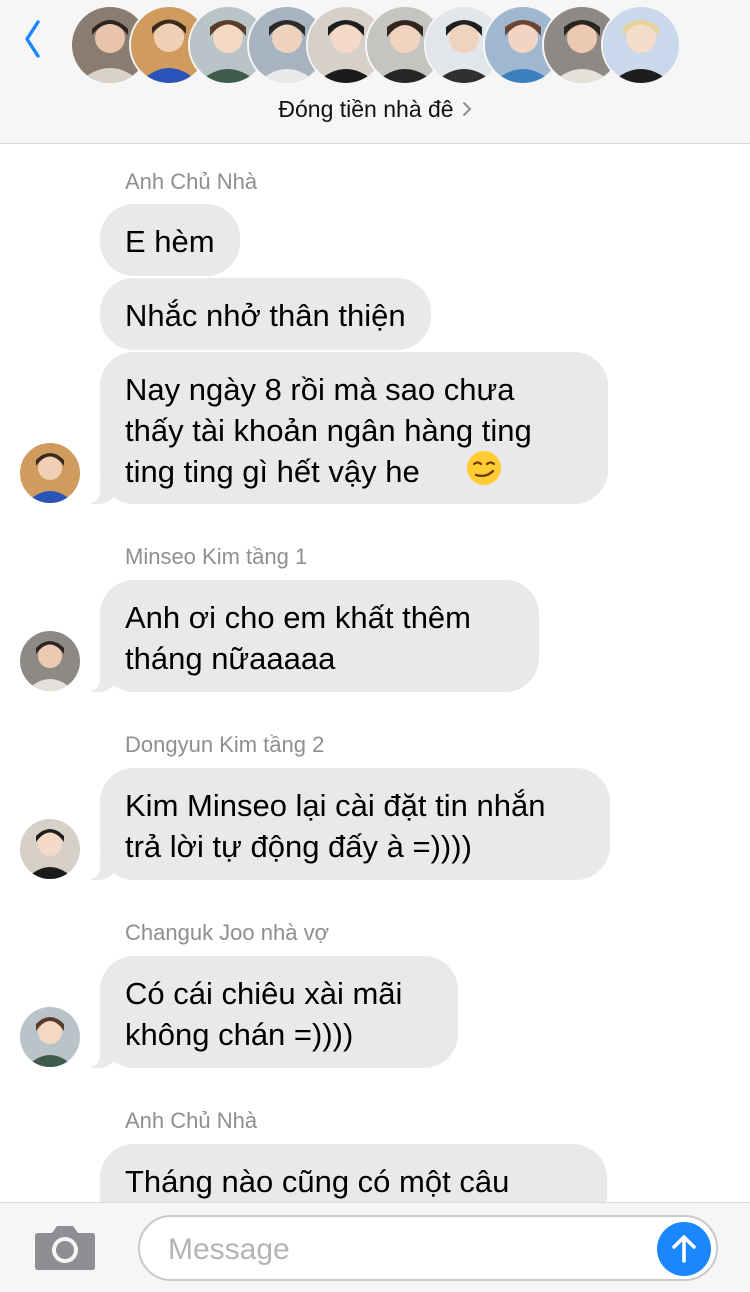  What do you see at coordinates (216, 556) in the screenshot?
I see `sender-name: Minseo Kim tầng 1` at bounding box center [216, 556].